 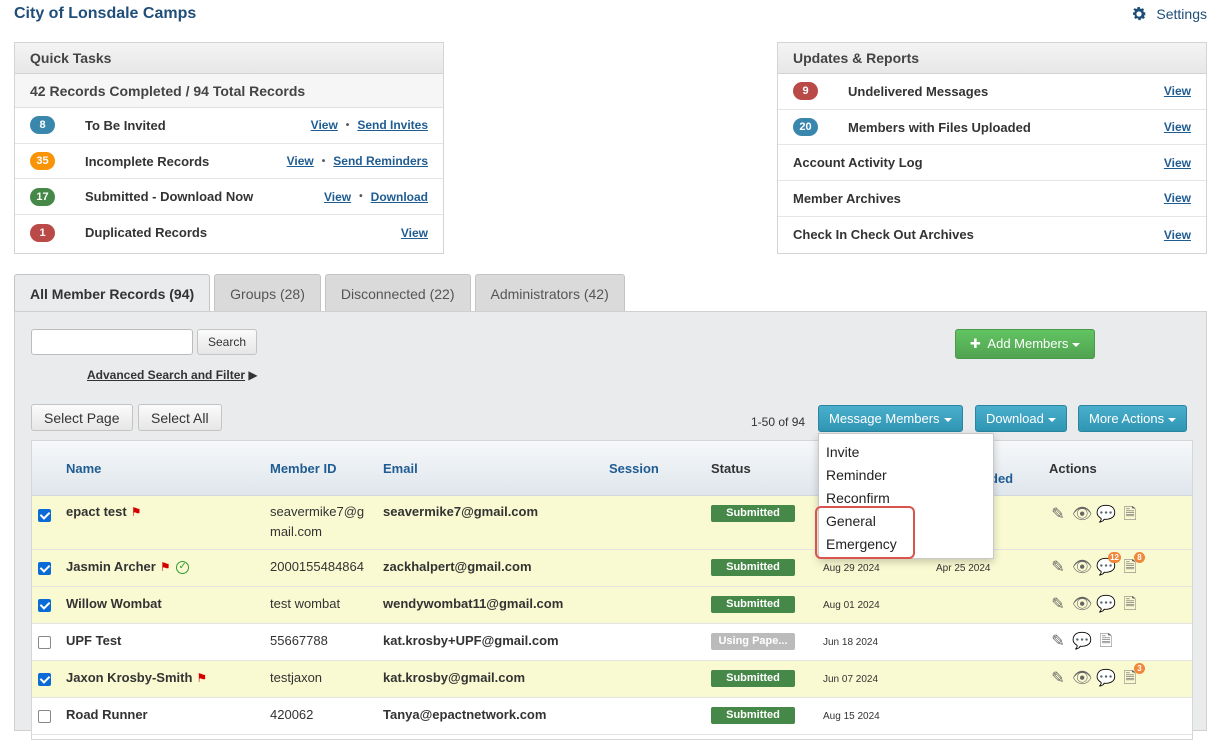 What do you see at coordinates (906, 521) in the screenshot?
I see `menu-item-general: General` at bounding box center [906, 521].